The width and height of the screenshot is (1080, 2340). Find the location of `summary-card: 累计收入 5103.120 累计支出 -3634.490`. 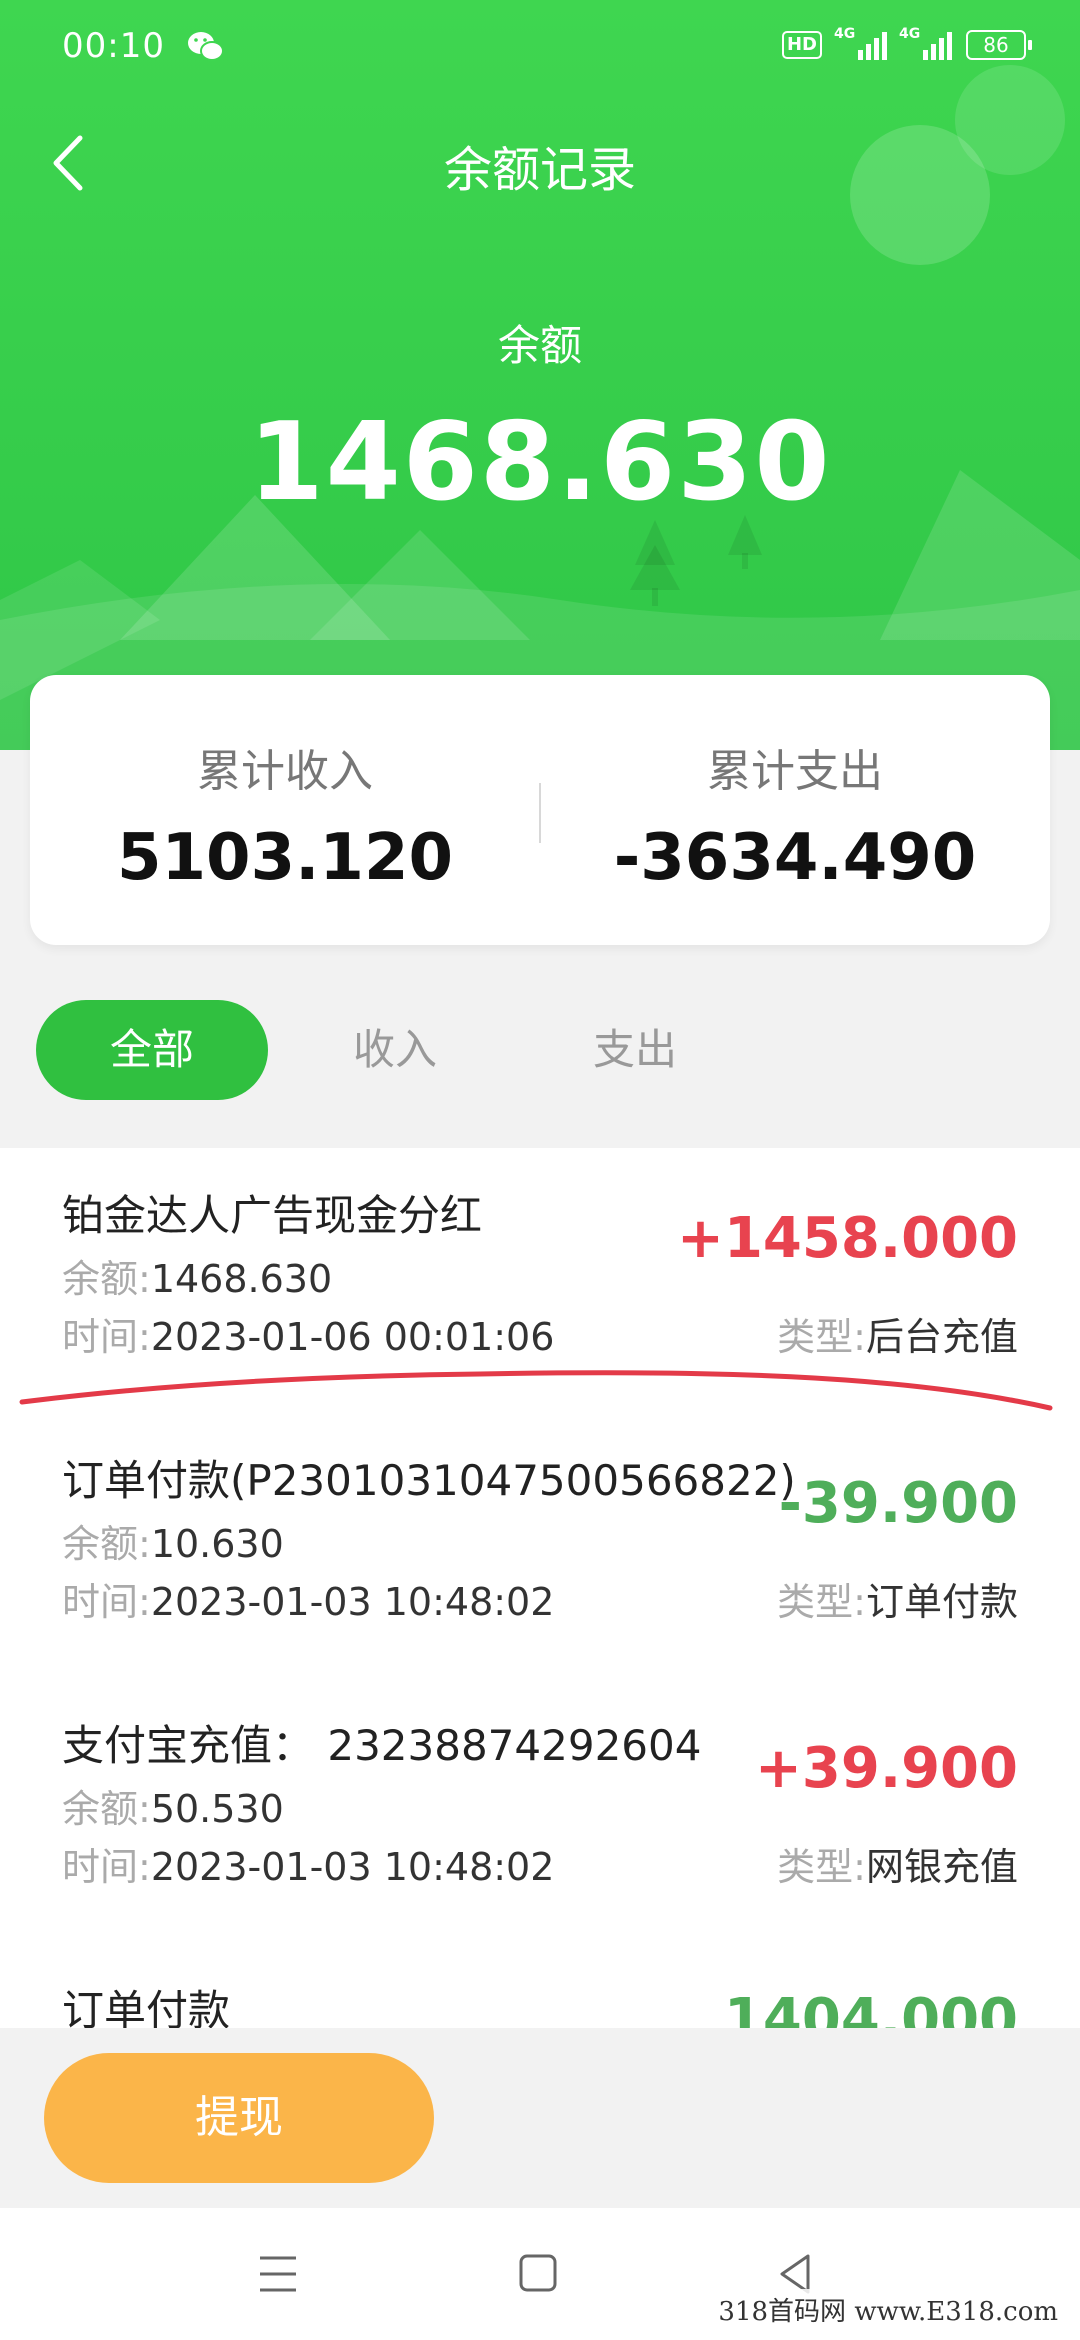

summary-card: 累计收入 5103.120 累计支出 -3634.490 is located at coordinates (540, 810).